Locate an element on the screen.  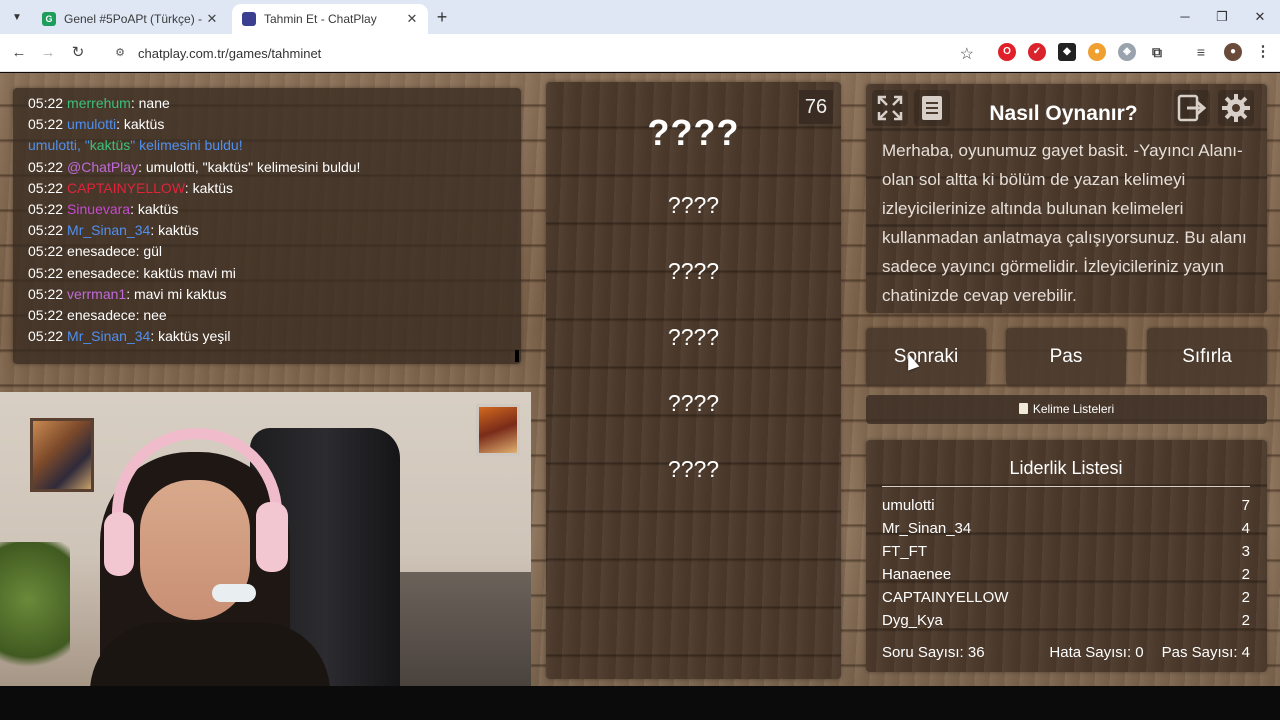
hidden-target-word: ???? is located at coordinates (693, 132).